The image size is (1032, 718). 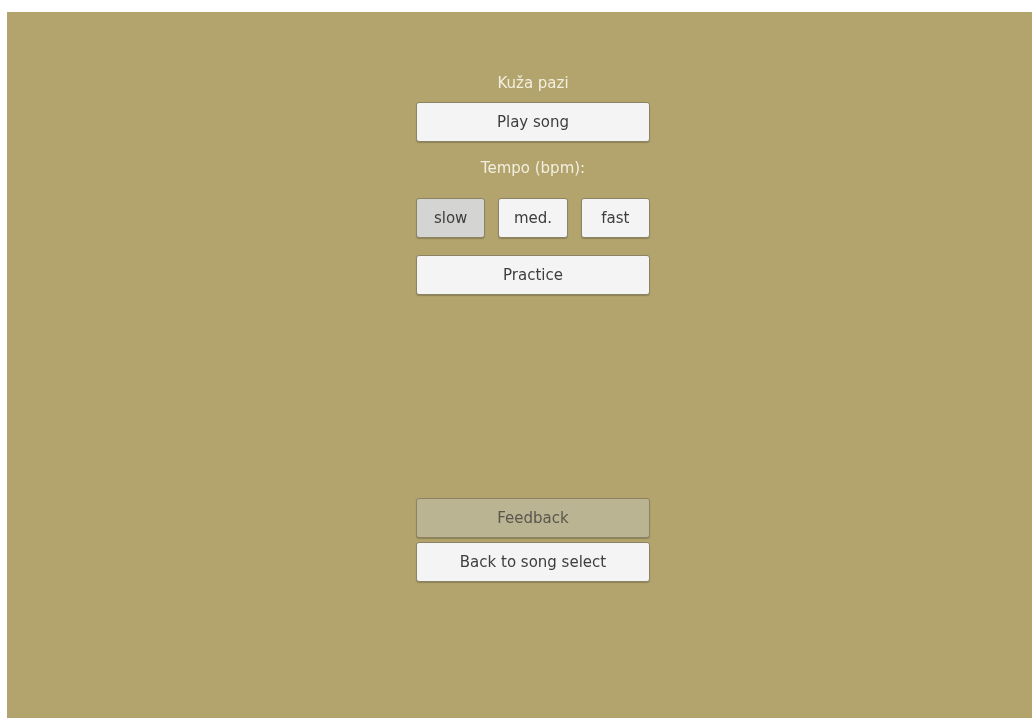 What do you see at coordinates (533, 275) in the screenshot?
I see `practice-button: Practice` at bounding box center [533, 275].